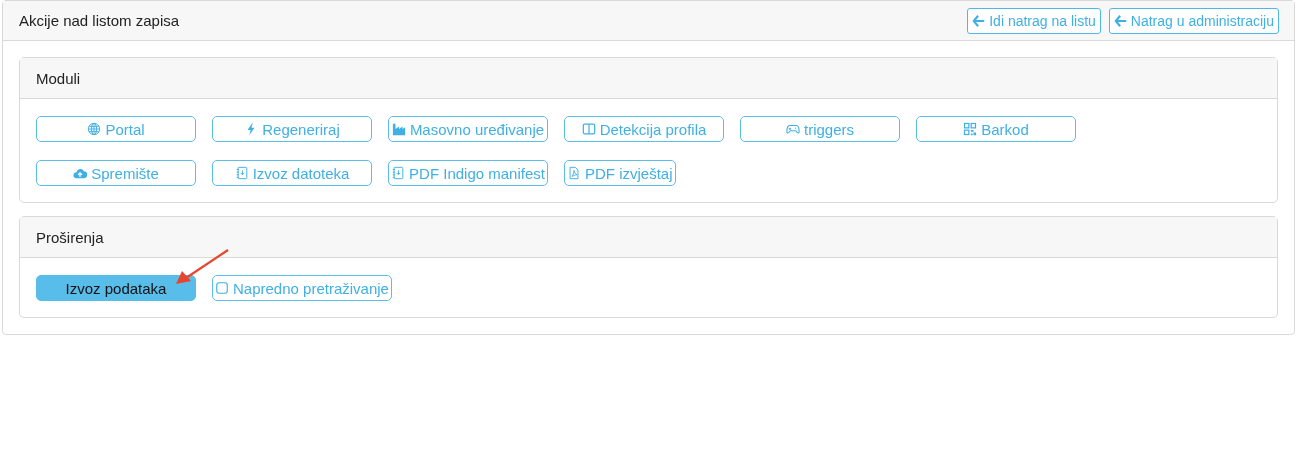 The image size is (1311, 476). I want to click on columns-icon, so click(588, 129).